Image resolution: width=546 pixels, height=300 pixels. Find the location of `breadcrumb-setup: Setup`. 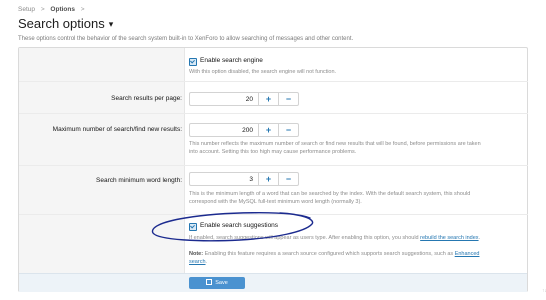

breadcrumb-setup: Setup is located at coordinates (26, 9).